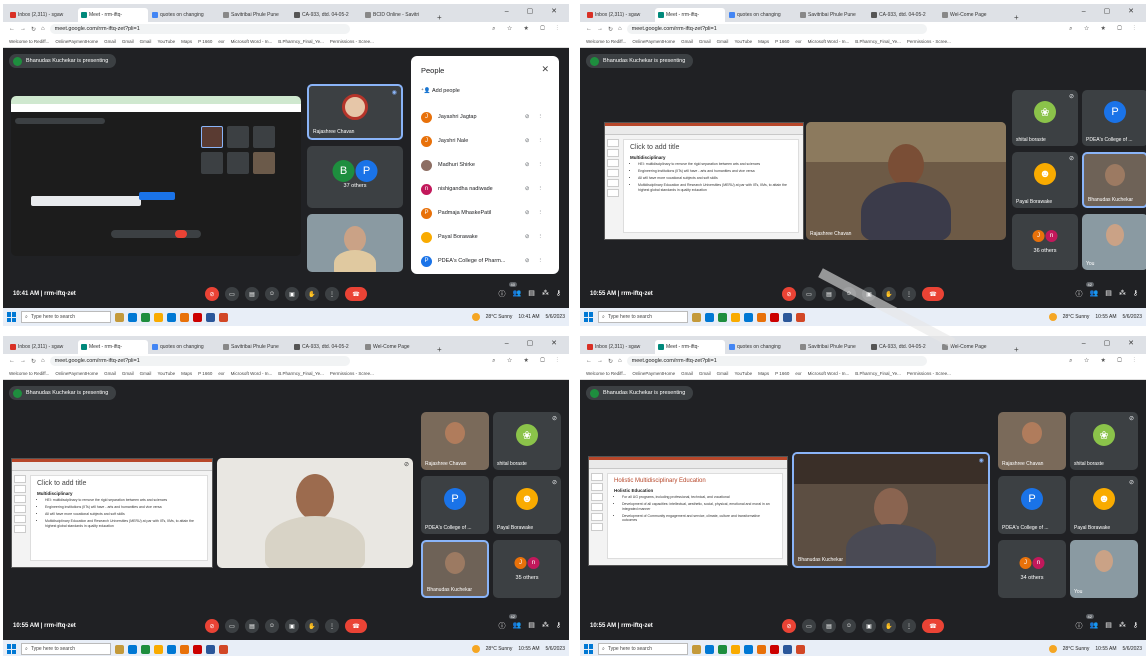 The image size is (1148, 656). I want to click on lock-icon: ⚷, so click(558, 626).